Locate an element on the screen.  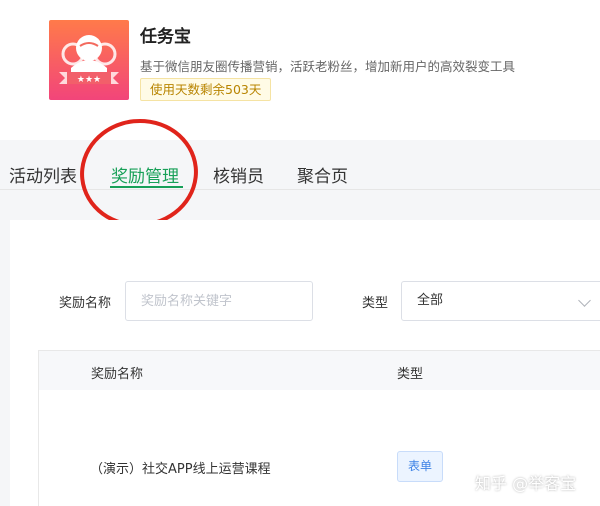
table-header: 奖励名称 类型 is located at coordinates (319, 370).